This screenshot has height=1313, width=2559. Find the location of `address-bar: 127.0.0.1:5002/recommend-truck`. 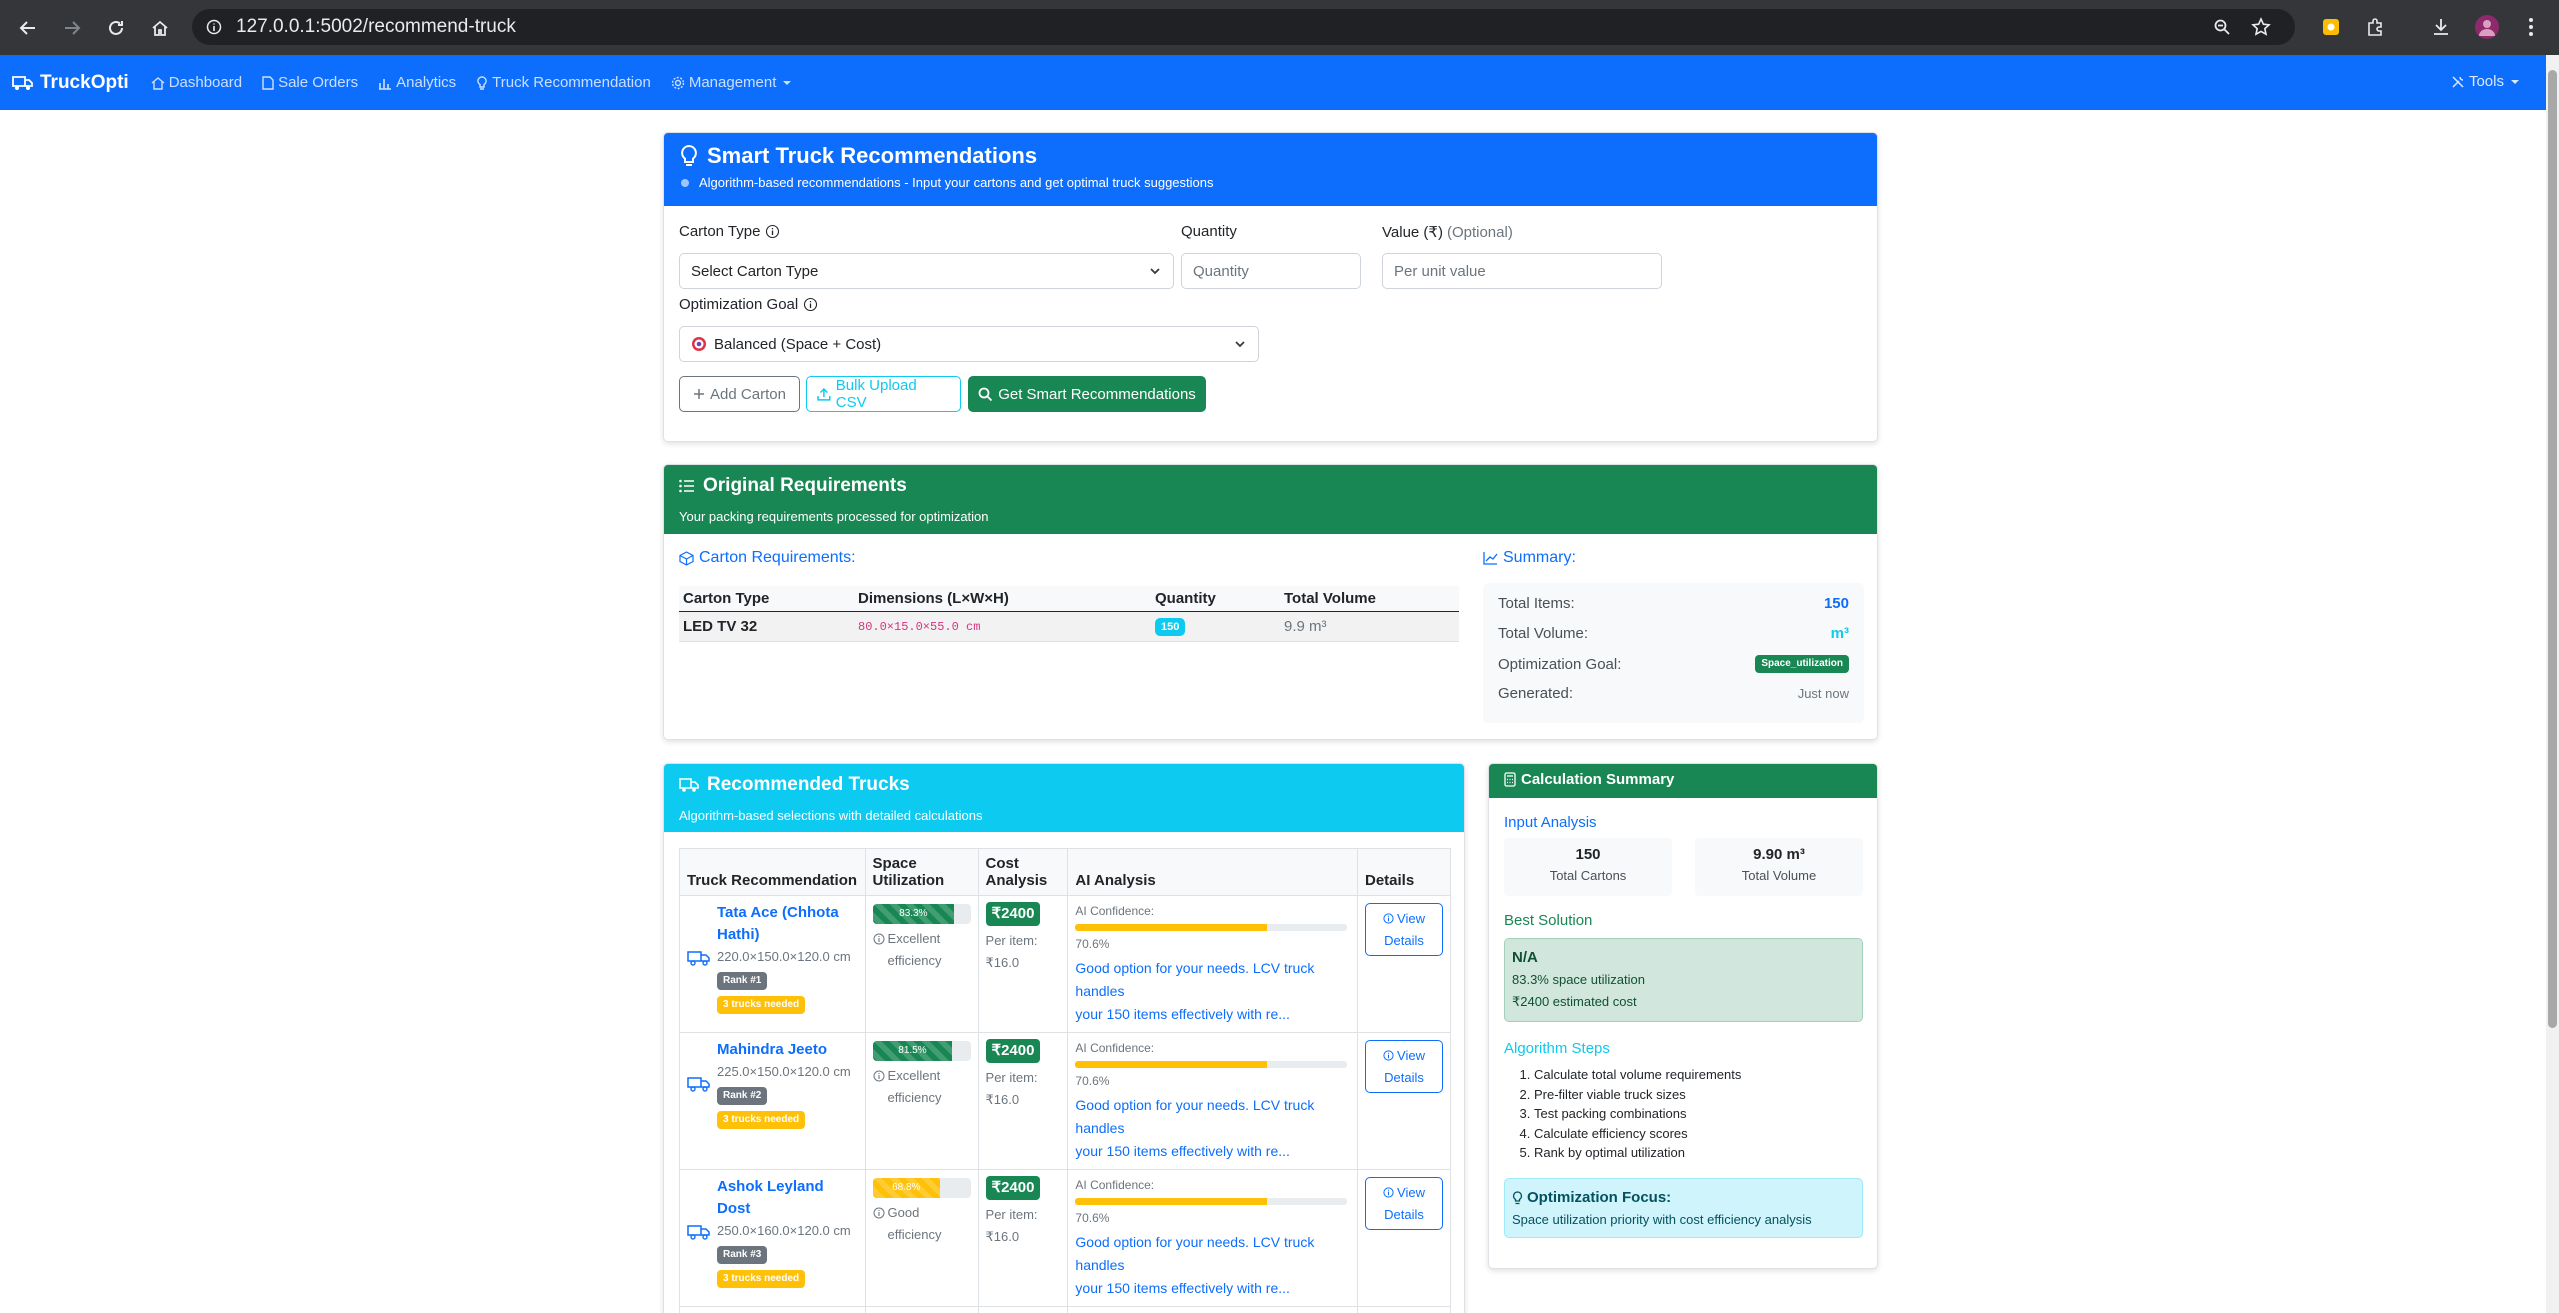

address-bar: 127.0.0.1:5002/recommend-truck is located at coordinates (1243, 27).